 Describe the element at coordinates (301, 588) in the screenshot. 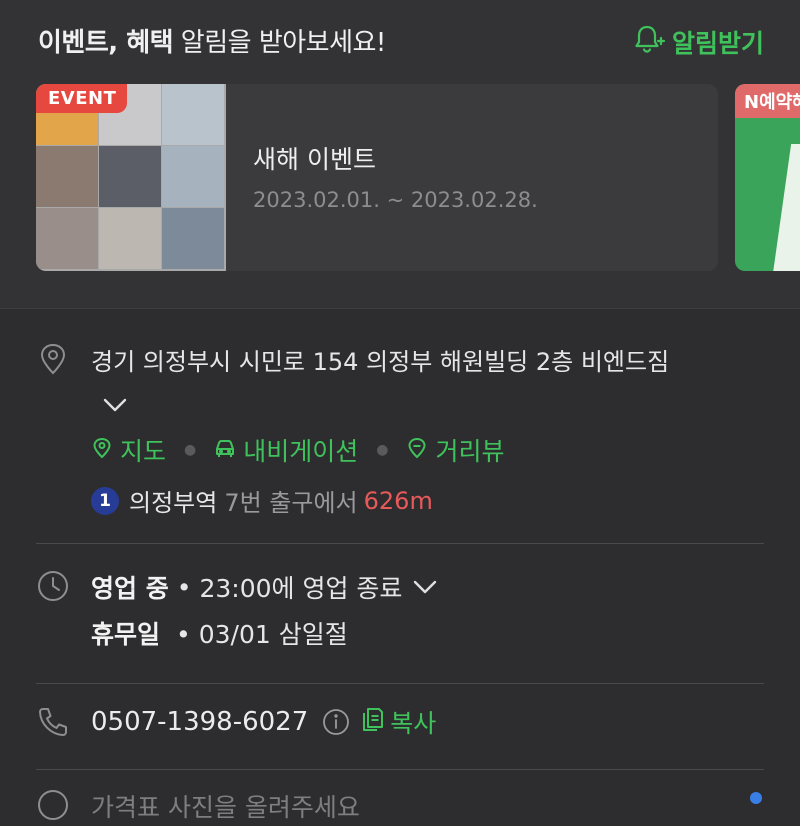

I see `closing-time: 23:00에 영업 종료` at that location.